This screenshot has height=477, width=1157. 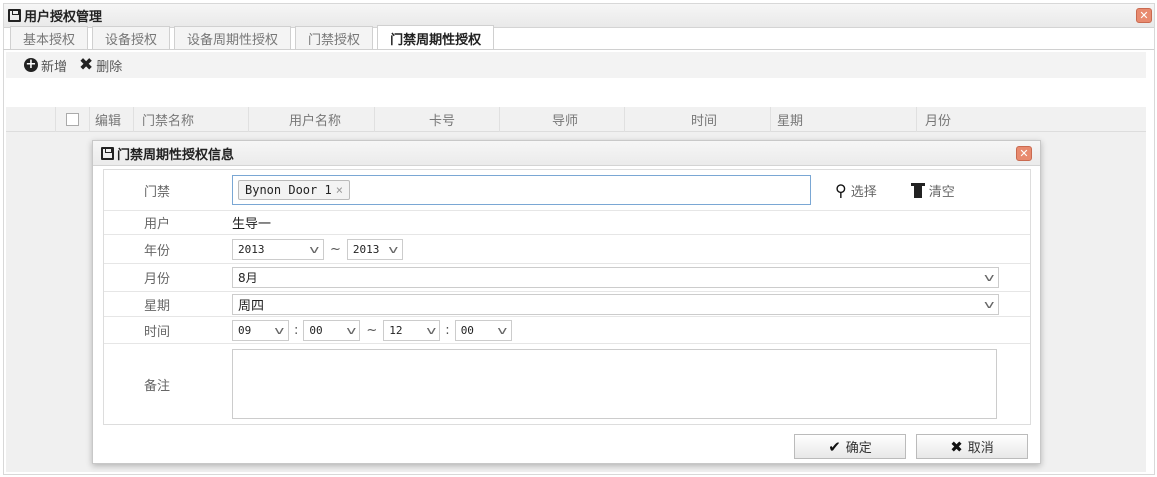 What do you see at coordinates (1144, 15) in the screenshot?
I see `panel-close-button: ✕` at bounding box center [1144, 15].